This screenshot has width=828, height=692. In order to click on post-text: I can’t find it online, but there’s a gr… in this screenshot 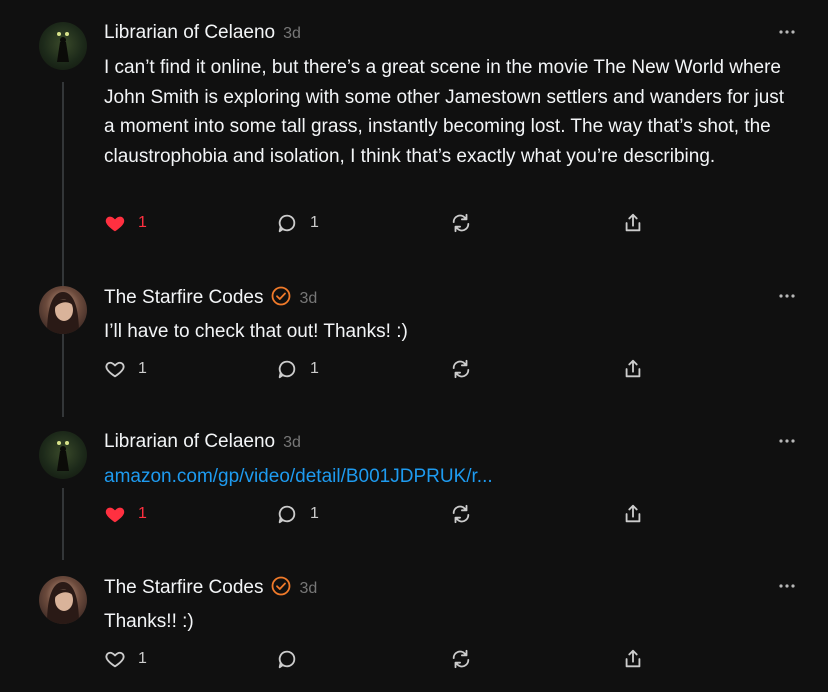, I will do `click(444, 112)`.